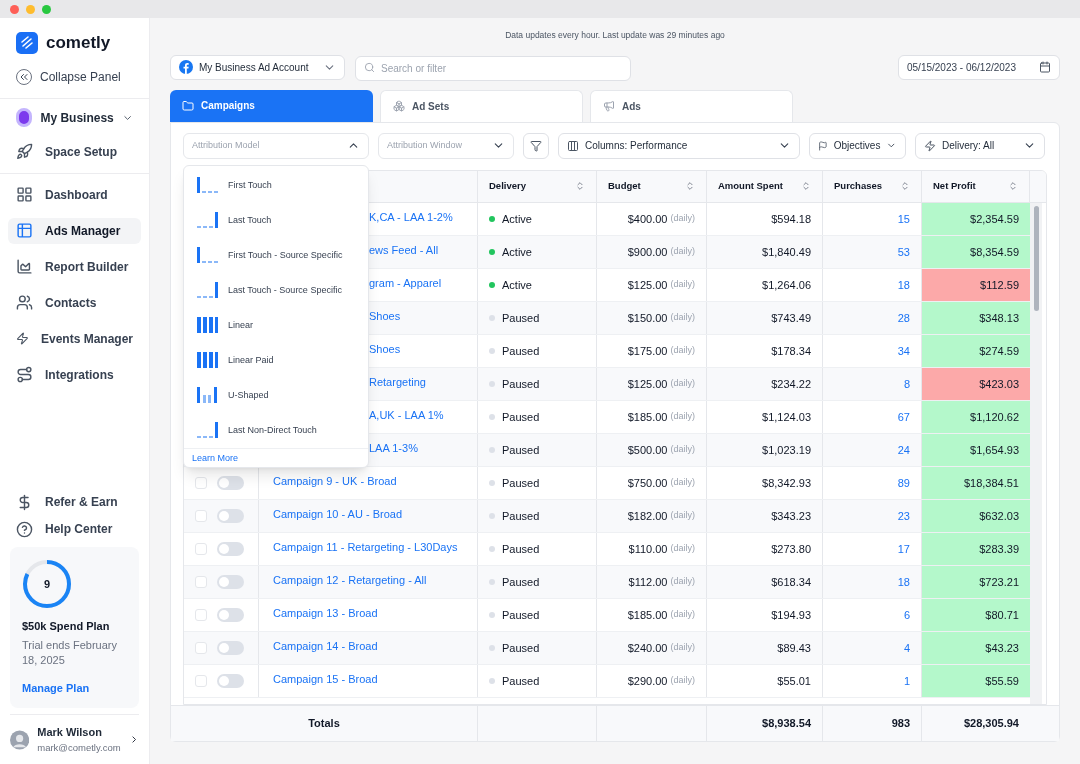 The height and width of the screenshot is (764, 1080). Describe the element at coordinates (765, 186) in the screenshot. I see `column-header: Amount Spent` at that location.